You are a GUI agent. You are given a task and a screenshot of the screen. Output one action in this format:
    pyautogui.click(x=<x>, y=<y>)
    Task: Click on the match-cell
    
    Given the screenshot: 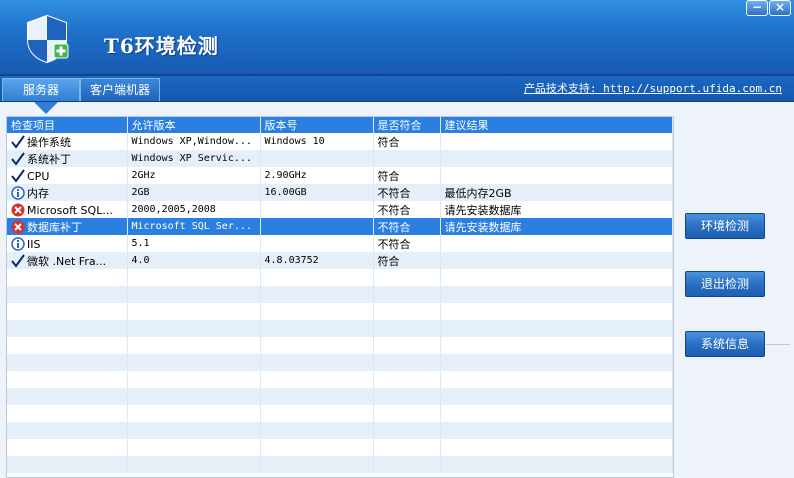 What is the action you would take?
    pyautogui.click(x=407, y=158)
    